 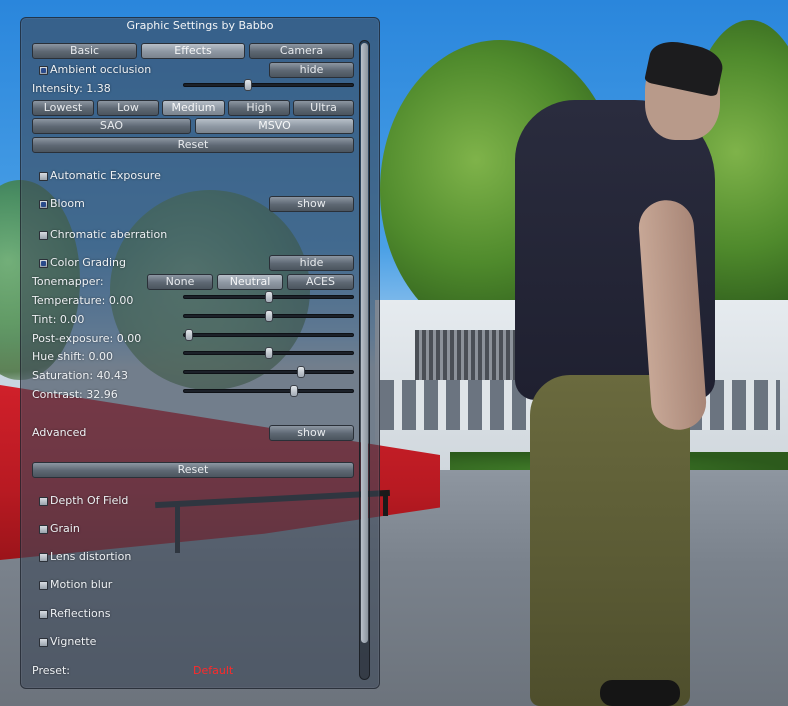 I want to click on chromatic-aberration-label: Chromatic aberration, so click(x=109, y=234).